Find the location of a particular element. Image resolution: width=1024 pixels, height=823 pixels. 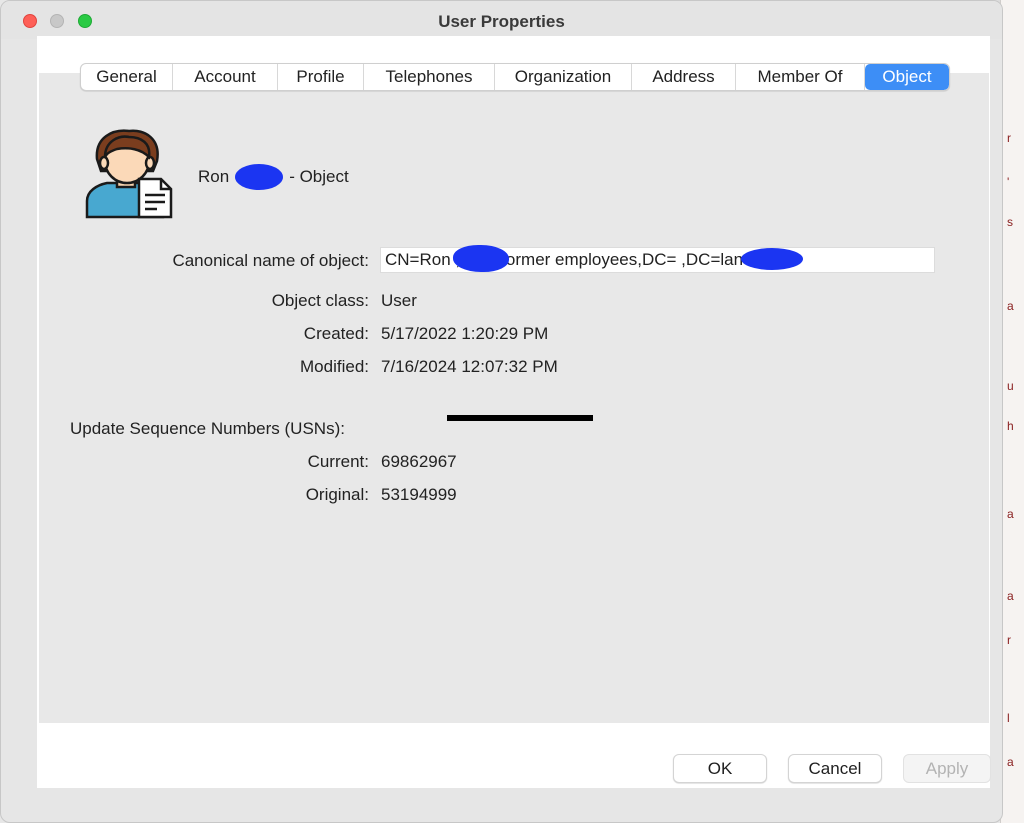

object-first-name: Ron is located at coordinates (214, 176).